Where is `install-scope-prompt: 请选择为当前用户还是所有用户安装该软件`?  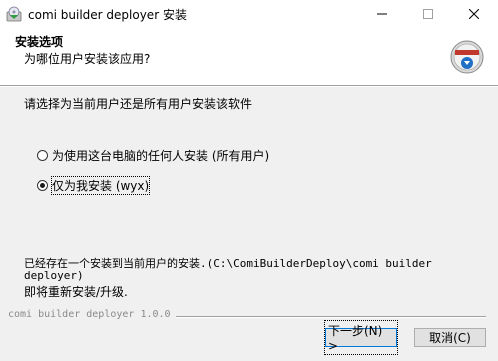
install-scope-prompt: 请选择为当前用户还是所有用户安装该软件 is located at coordinates (138, 104).